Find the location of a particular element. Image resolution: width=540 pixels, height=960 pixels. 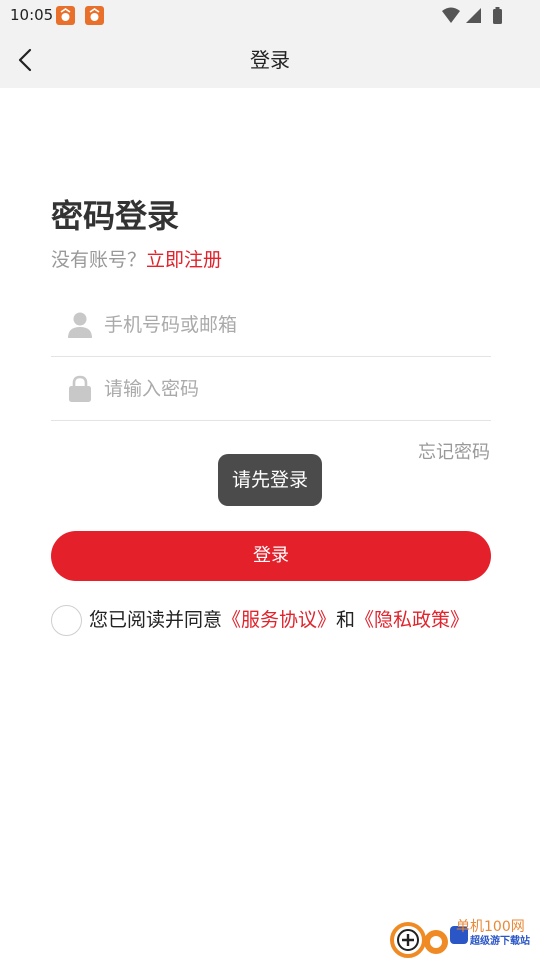

site-watermark: 单机100网 超级游下载站 is located at coordinates (465, 936).